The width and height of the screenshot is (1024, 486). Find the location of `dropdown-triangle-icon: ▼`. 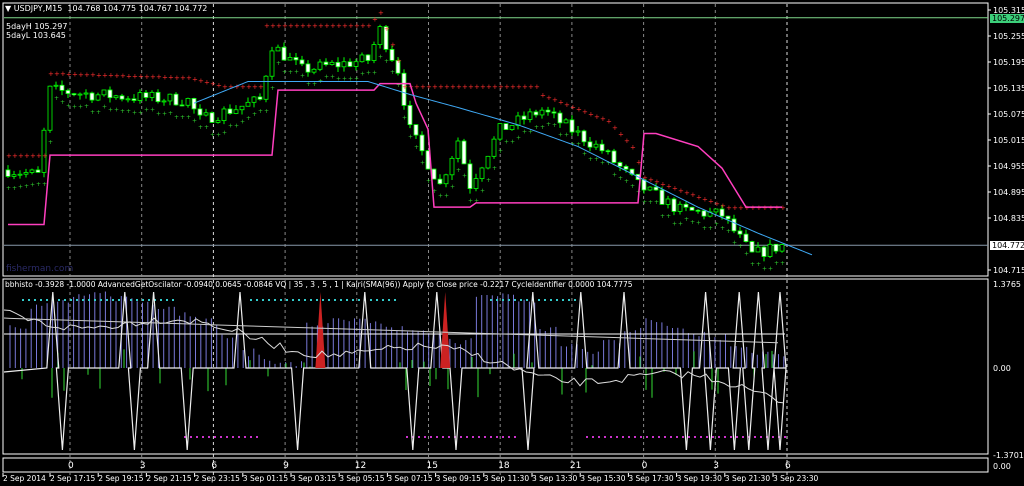

dropdown-triangle-icon: ▼ is located at coordinates (8, 8).